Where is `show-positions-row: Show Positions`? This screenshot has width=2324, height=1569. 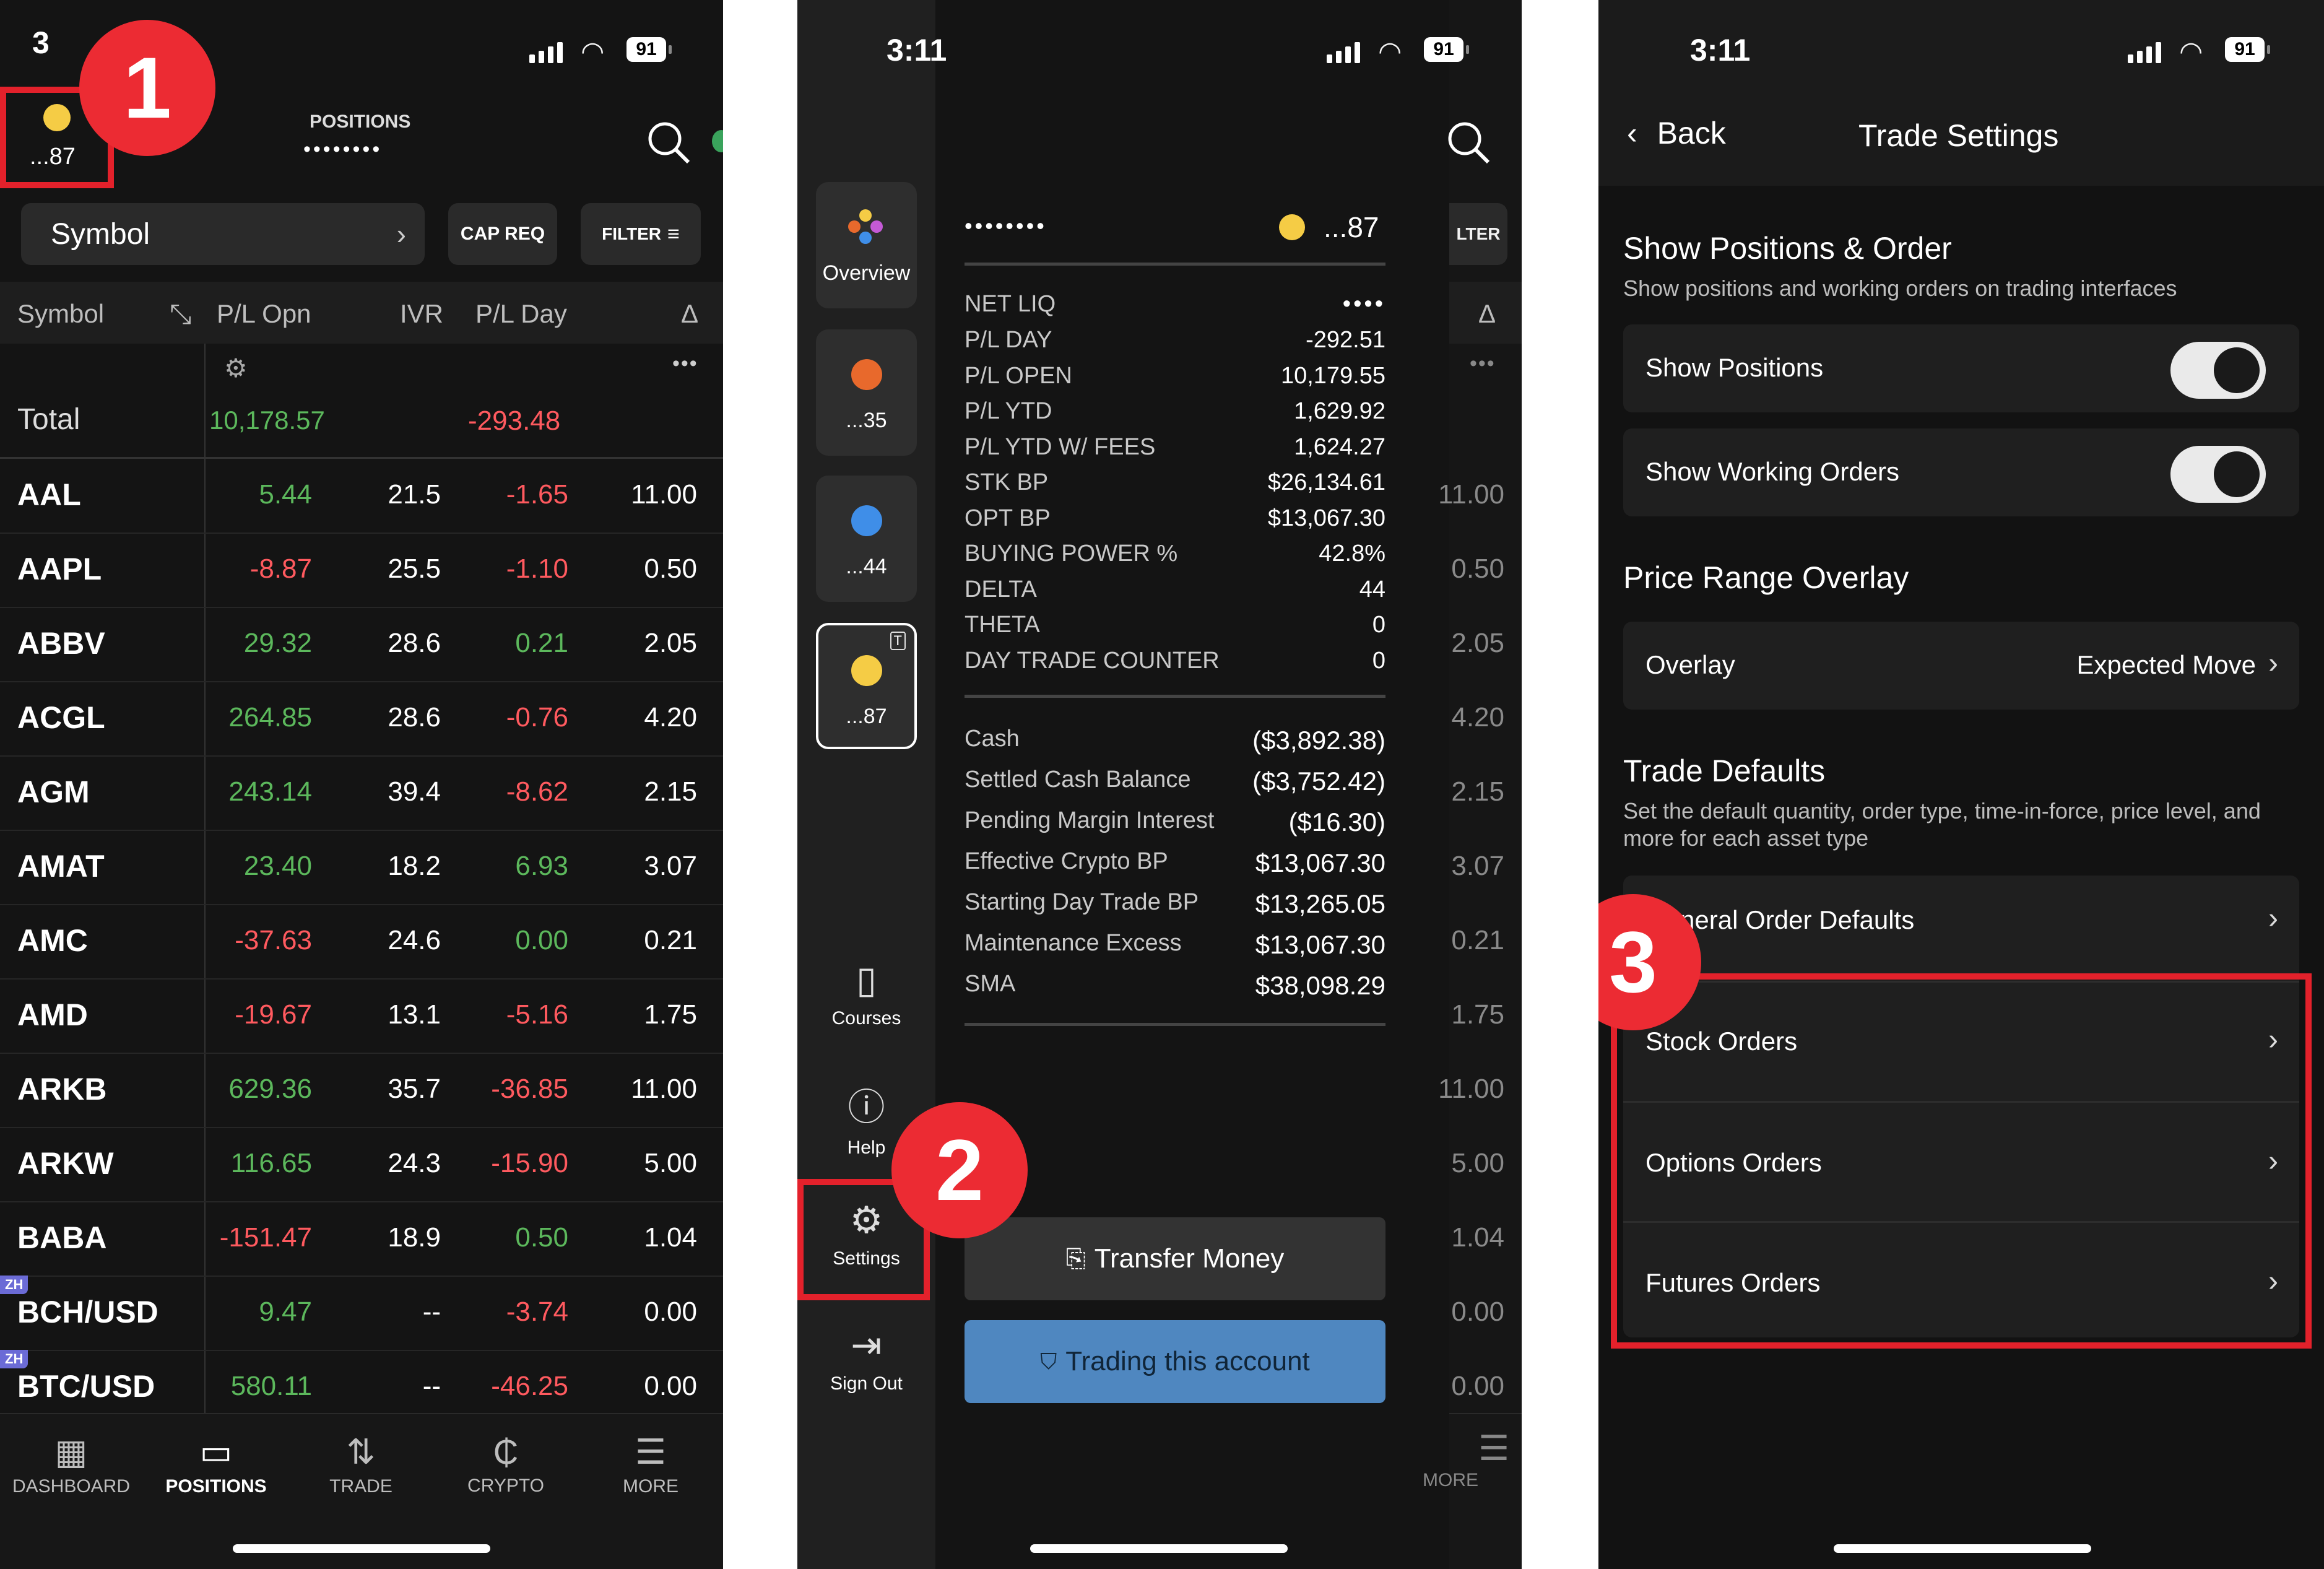 show-positions-row: Show Positions is located at coordinates (1961, 368).